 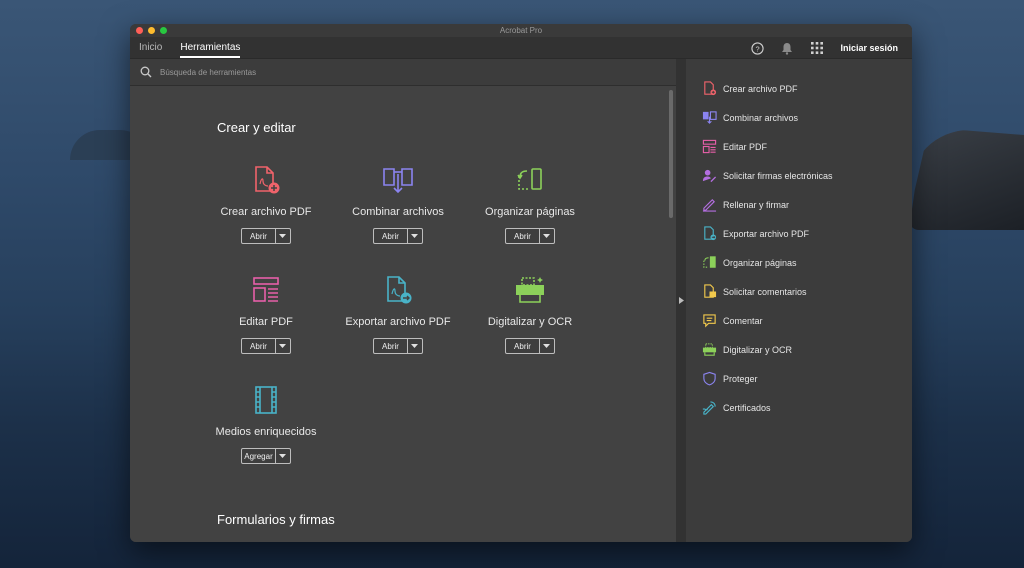 What do you see at coordinates (766, 233) in the screenshot?
I see `sidebar-item-label: Exportar archivo PDF` at bounding box center [766, 233].